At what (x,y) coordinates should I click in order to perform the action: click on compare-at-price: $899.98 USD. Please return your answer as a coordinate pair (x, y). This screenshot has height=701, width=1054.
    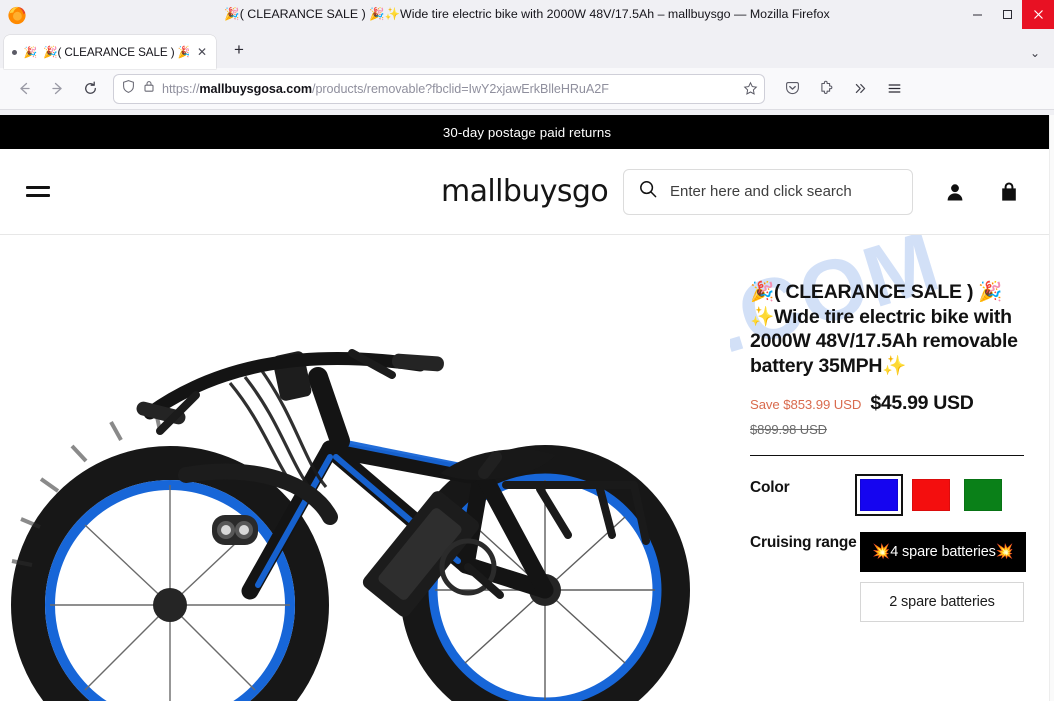
    Looking at the image, I should click on (788, 429).